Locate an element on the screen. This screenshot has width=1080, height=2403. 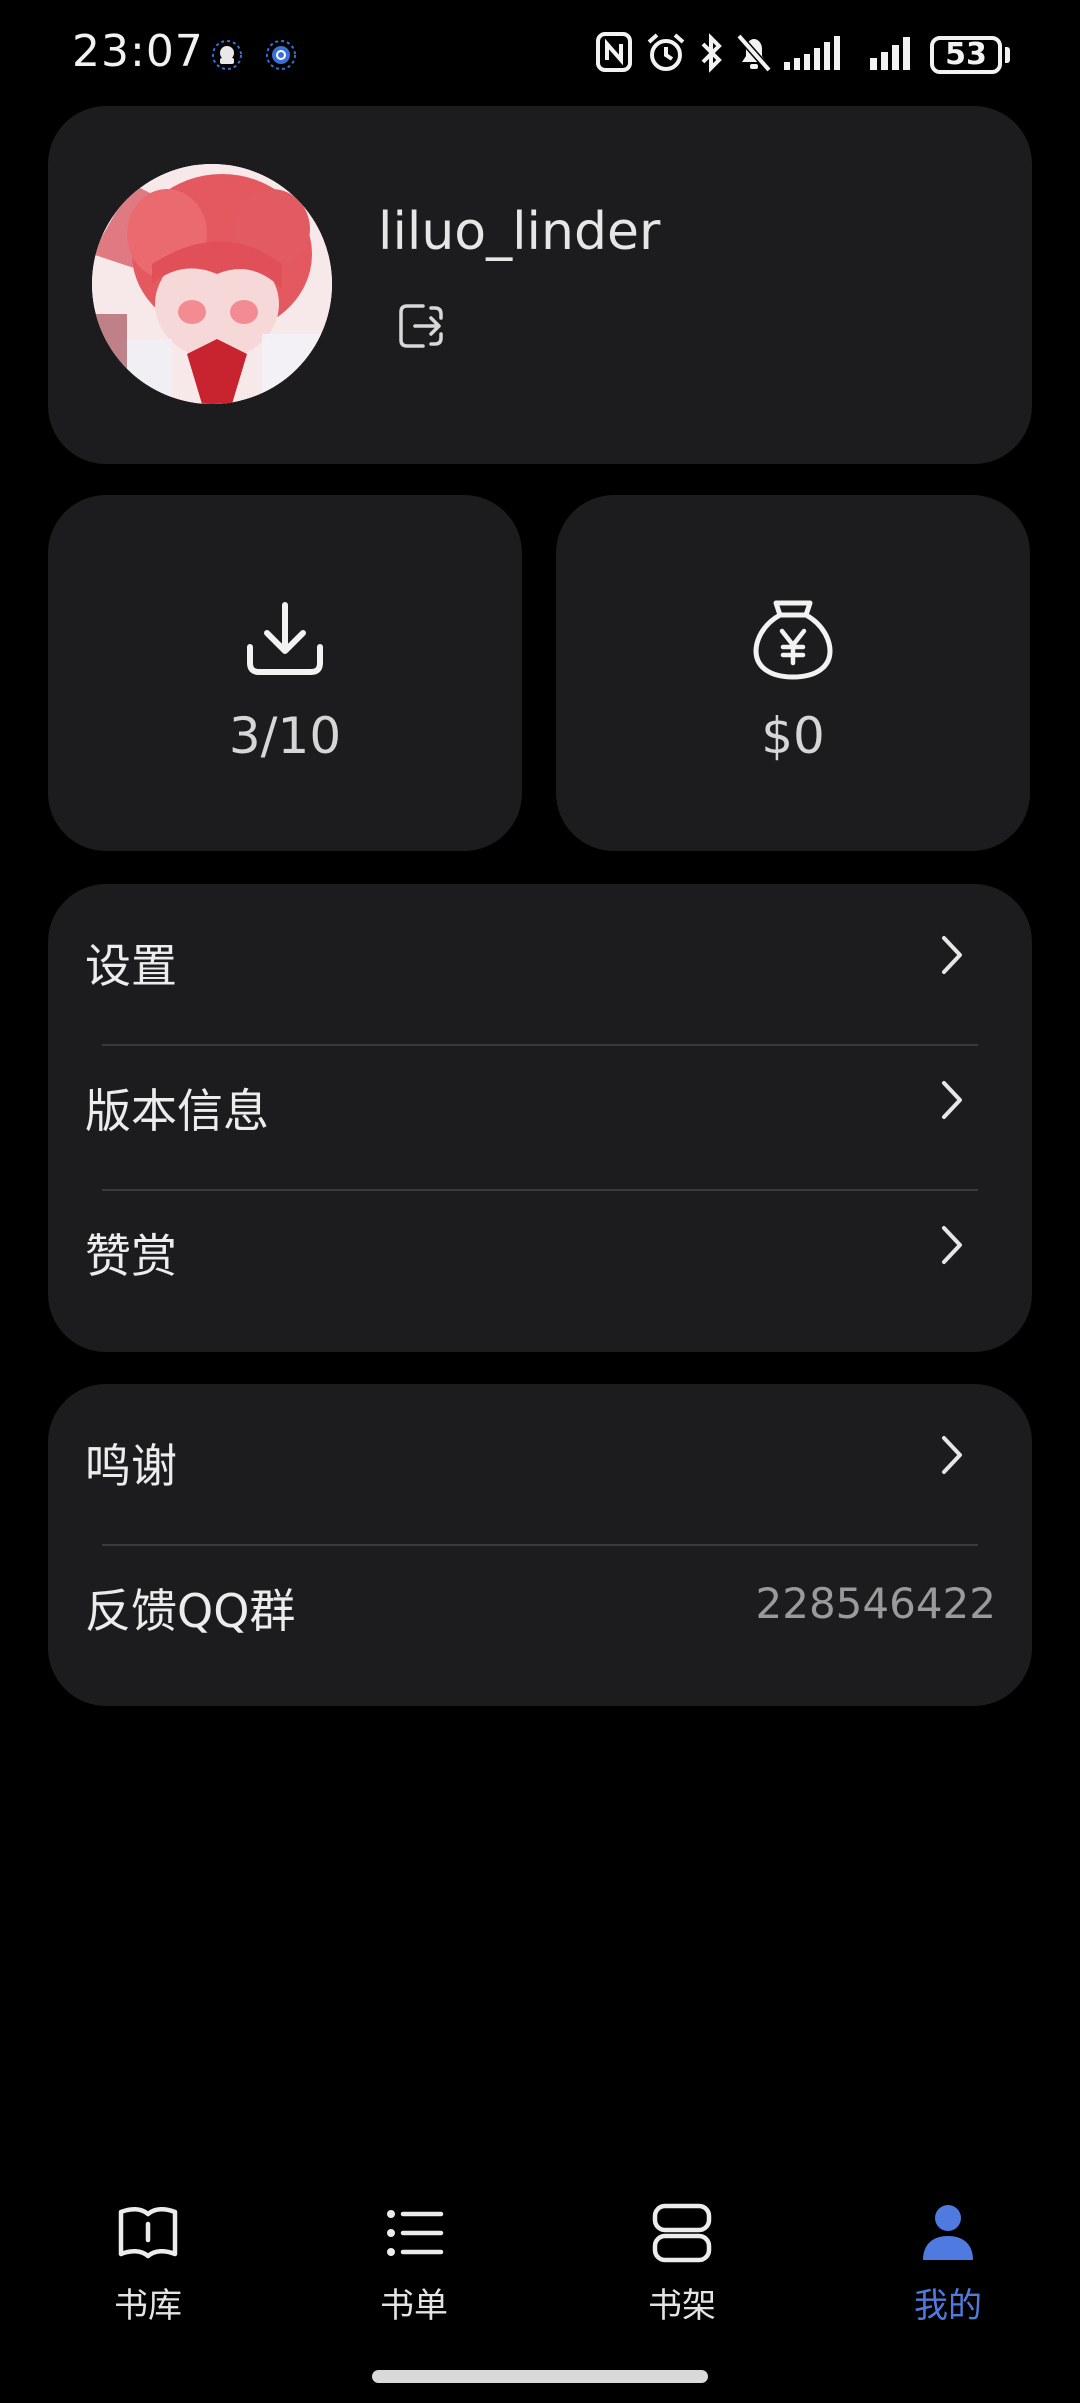
wallet-card: $0 is located at coordinates (793, 673).